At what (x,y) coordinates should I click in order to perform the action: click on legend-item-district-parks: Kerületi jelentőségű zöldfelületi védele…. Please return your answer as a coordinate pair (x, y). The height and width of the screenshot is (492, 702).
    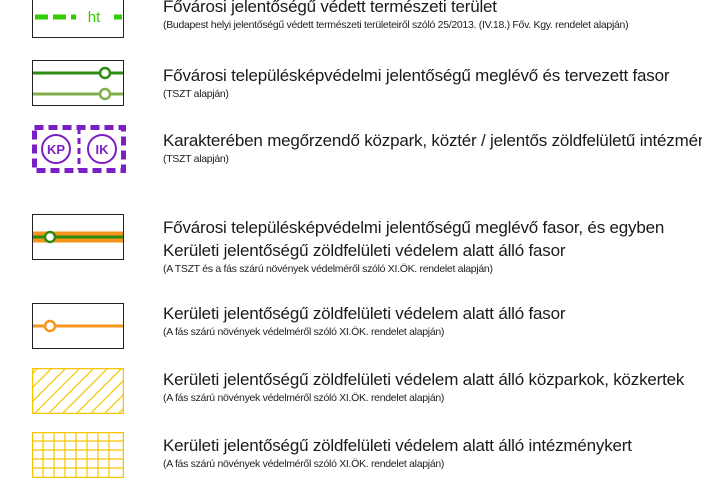
    Looking at the image, I should click on (423, 386).